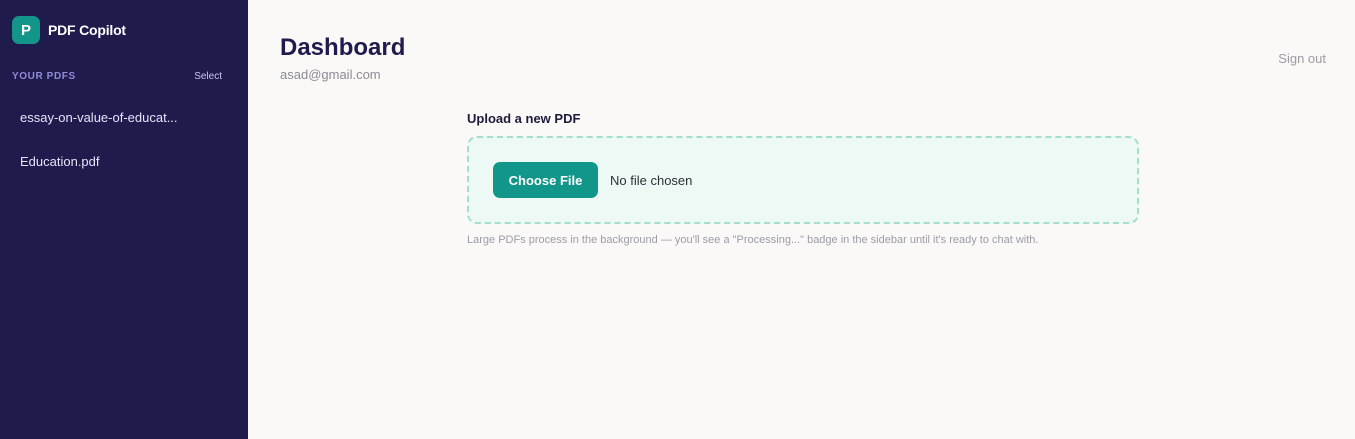 The height and width of the screenshot is (439, 1355). I want to click on upload-dropzone: Choose File No file chosen, so click(803, 180).